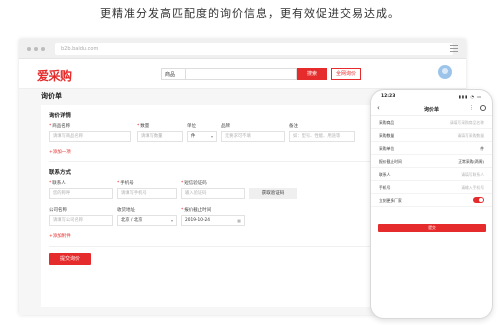  What do you see at coordinates (51, 96) in the screenshot?
I see `page-title: 询价单` at bounding box center [51, 96].